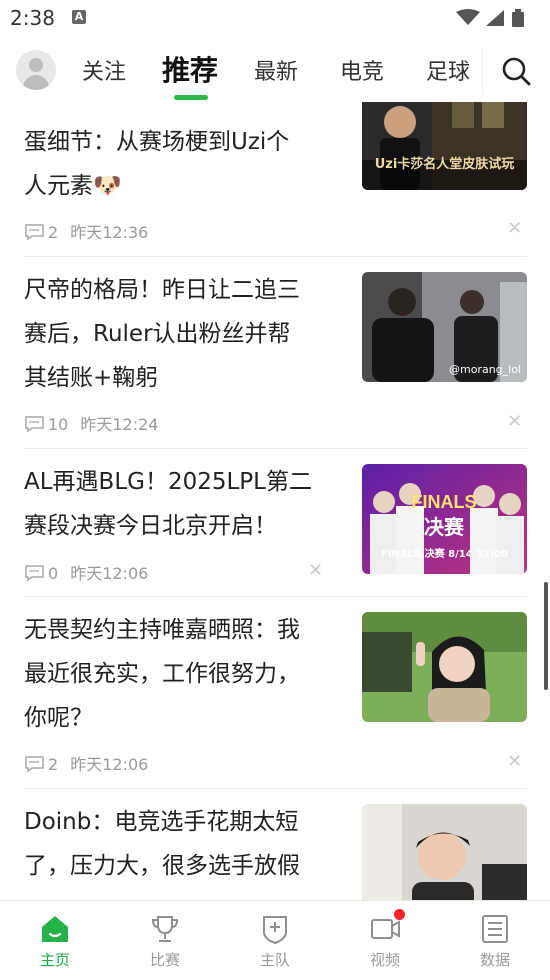  What do you see at coordinates (86, 231) in the screenshot?
I see `news-meta: 2 昨天12:36` at bounding box center [86, 231].